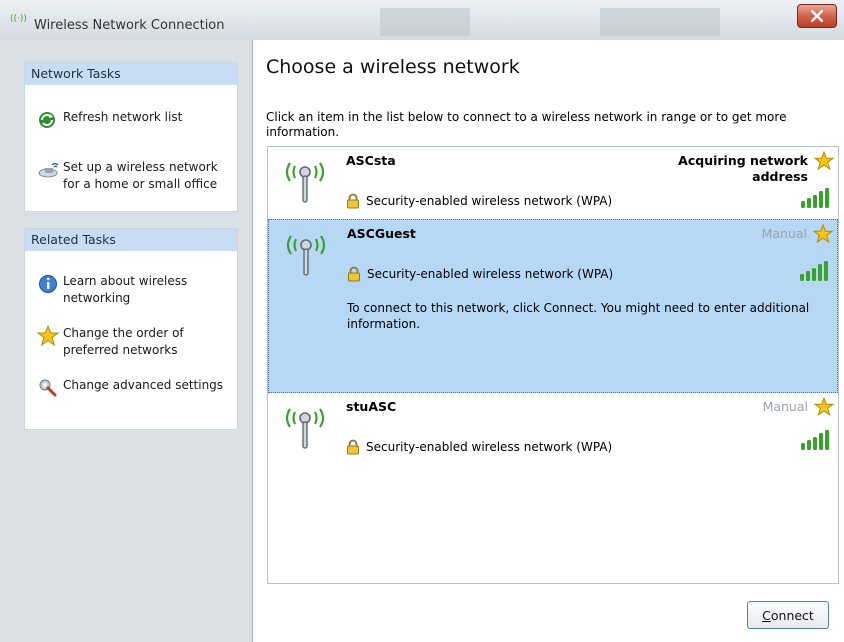  I want to click on star-icon, so click(48, 336).